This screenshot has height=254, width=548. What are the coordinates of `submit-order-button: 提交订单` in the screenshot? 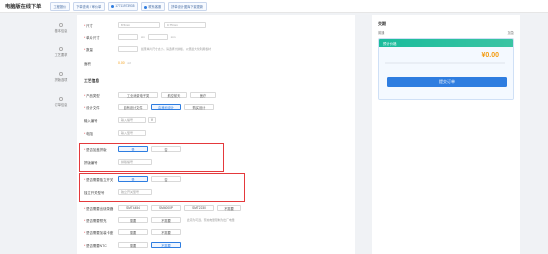 It's located at (447, 82).